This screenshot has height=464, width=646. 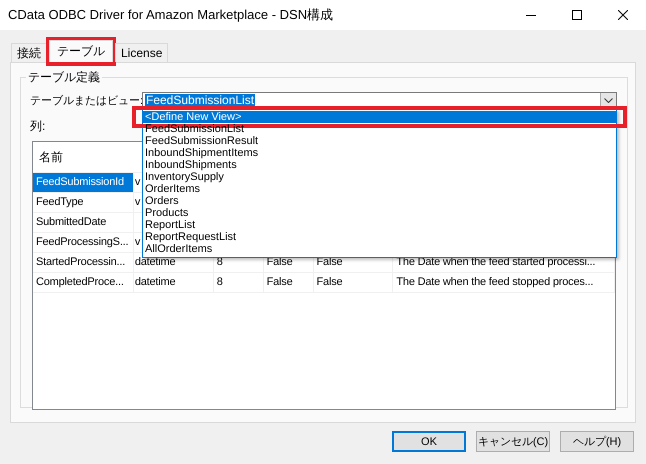 What do you see at coordinates (38, 126) in the screenshot?
I see `columns-label: 列:` at bounding box center [38, 126].